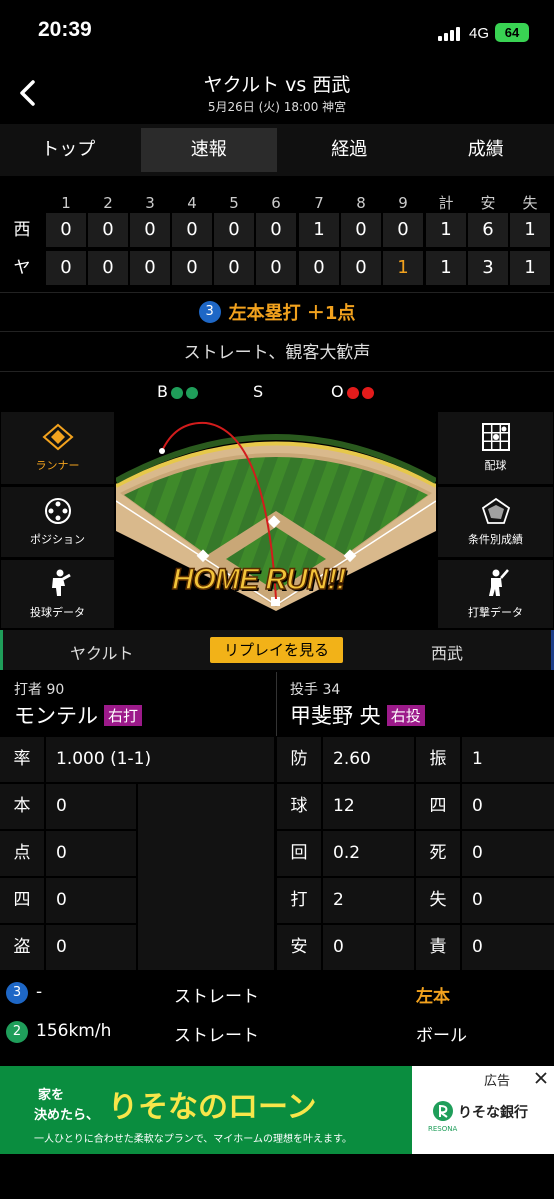 Image resolution: width=554 pixels, height=1199 pixels. I want to click on stat-value: 1, so click(508, 759).